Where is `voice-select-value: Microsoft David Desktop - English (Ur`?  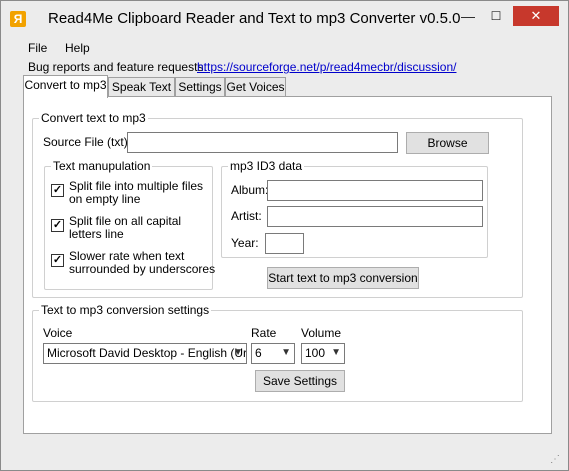 voice-select-value: Microsoft David Desktop - English (Ur is located at coordinates (147, 353).